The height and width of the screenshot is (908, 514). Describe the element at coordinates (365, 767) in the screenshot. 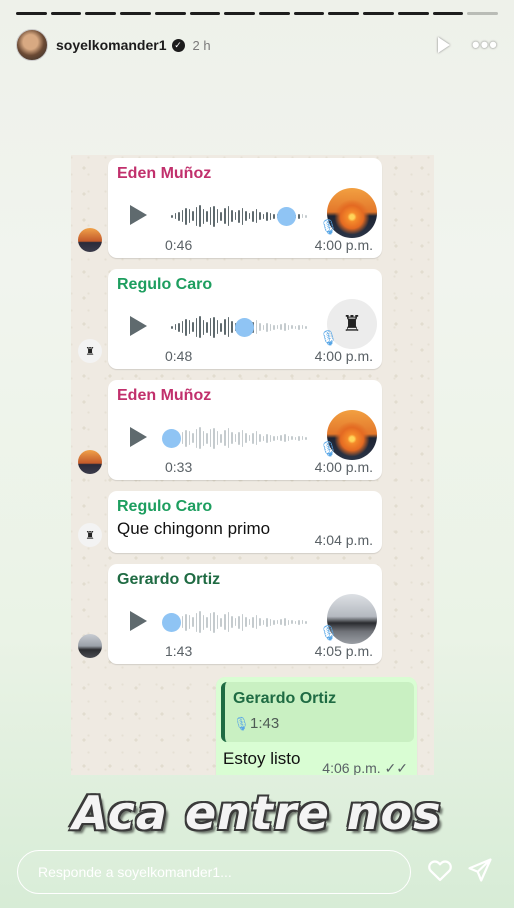

I see `message-time: 4:06 p.m. ✓✓` at that location.